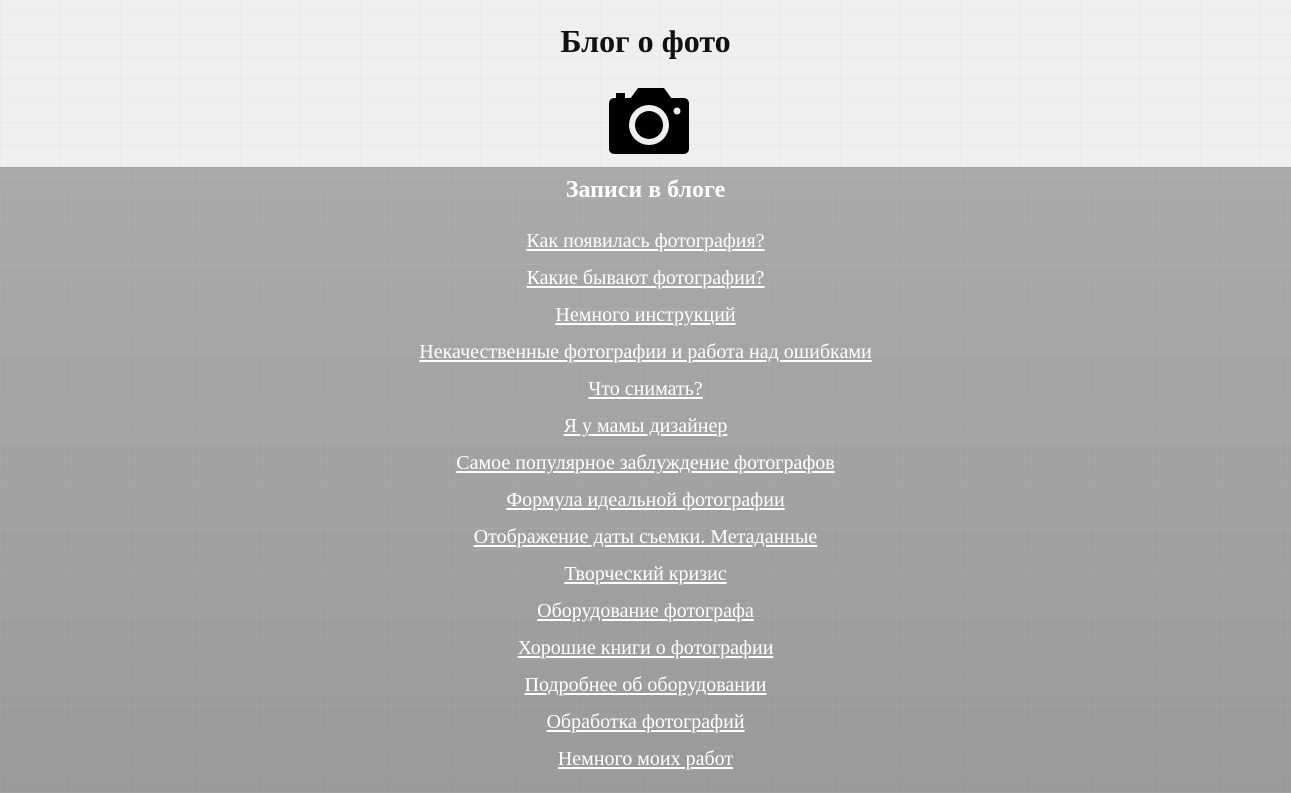 The image size is (1291, 793). What do you see at coordinates (645, 389) in the screenshot?
I see `post-link: Что снимать?` at bounding box center [645, 389].